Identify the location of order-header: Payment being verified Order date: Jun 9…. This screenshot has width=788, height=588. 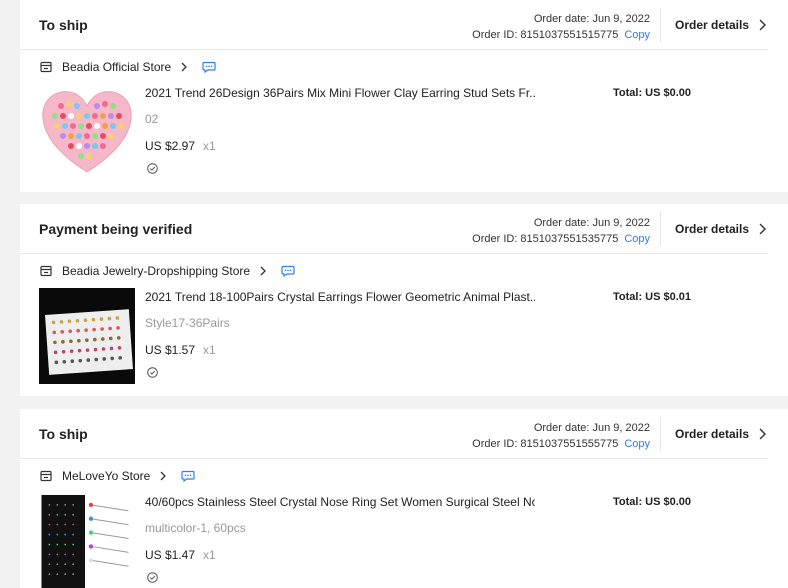
(394, 229).